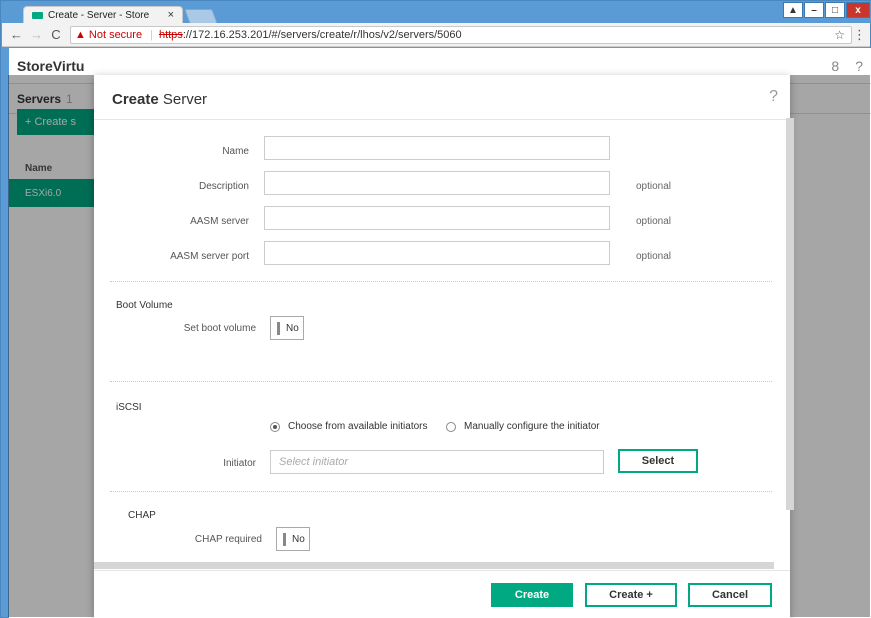  I want to click on radio-manual-label: Manually configure the initiator, so click(532, 426).